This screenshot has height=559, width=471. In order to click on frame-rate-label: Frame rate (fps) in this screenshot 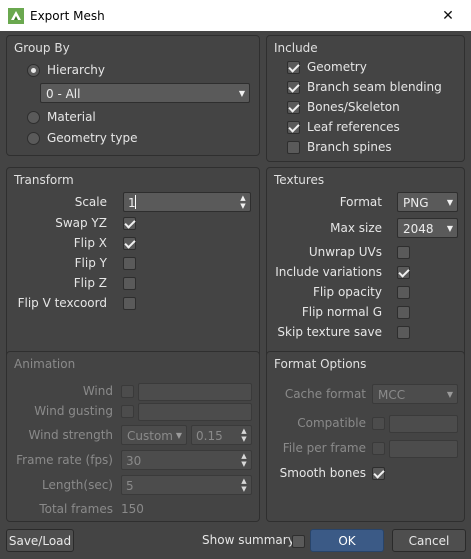, I will do `click(64, 460)`.